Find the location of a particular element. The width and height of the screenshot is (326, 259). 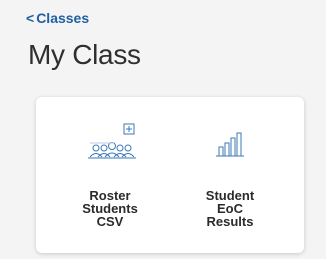

roster-students-csv-label: Roster Students CSV is located at coordinates (110, 208).